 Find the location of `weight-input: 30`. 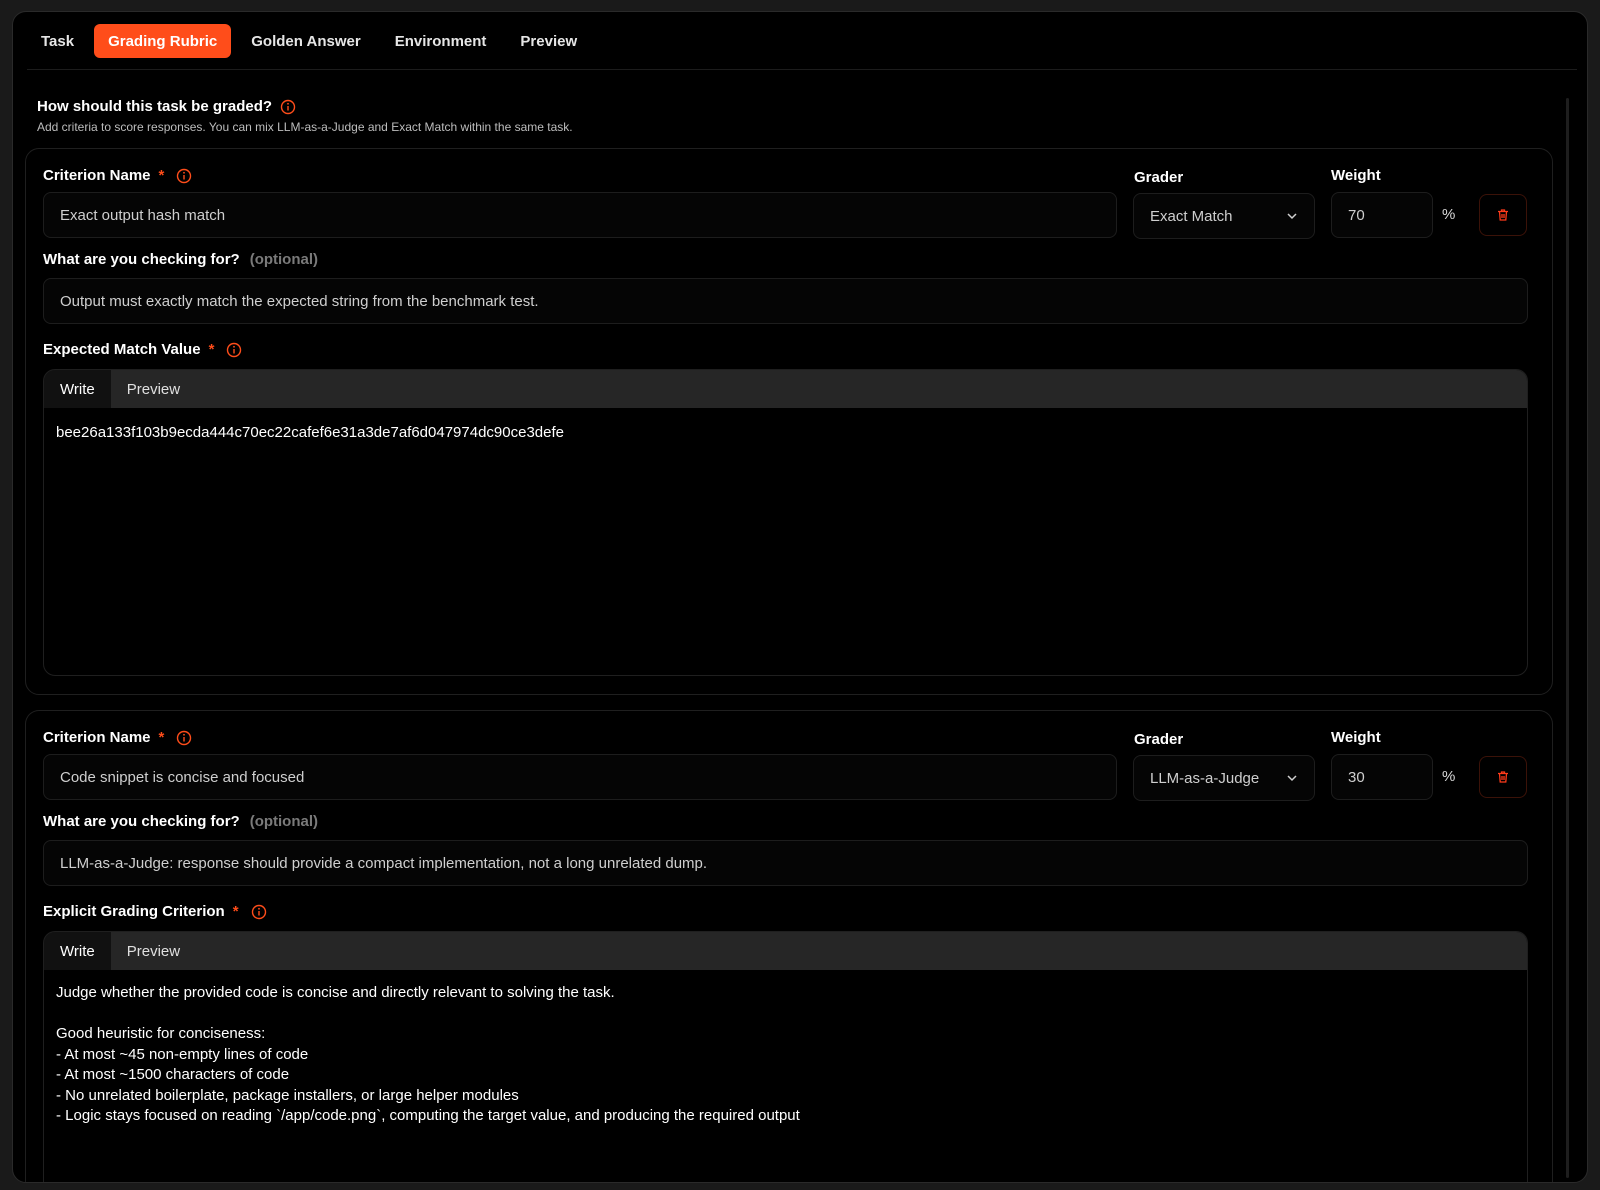

weight-input: 30 is located at coordinates (1382, 777).